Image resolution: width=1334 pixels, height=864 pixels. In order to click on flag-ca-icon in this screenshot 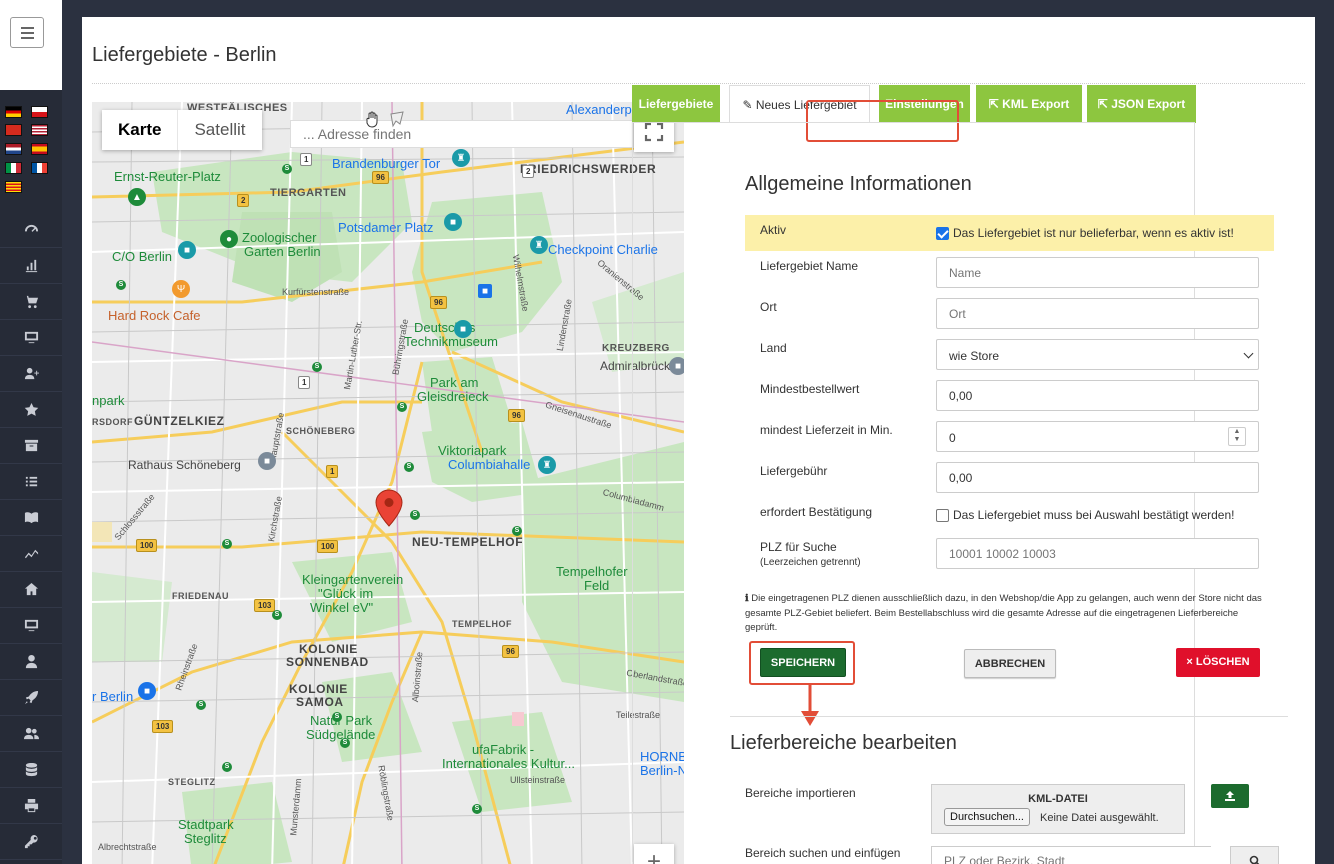, I will do `click(13, 187)`.